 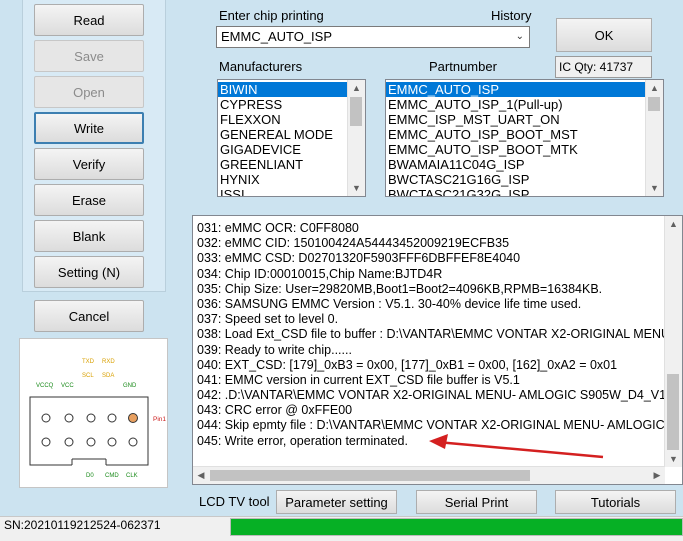 What do you see at coordinates (291, 191) in the screenshot?
I see `manufacturer-item: ISSI` at bounding box center [291, 191].